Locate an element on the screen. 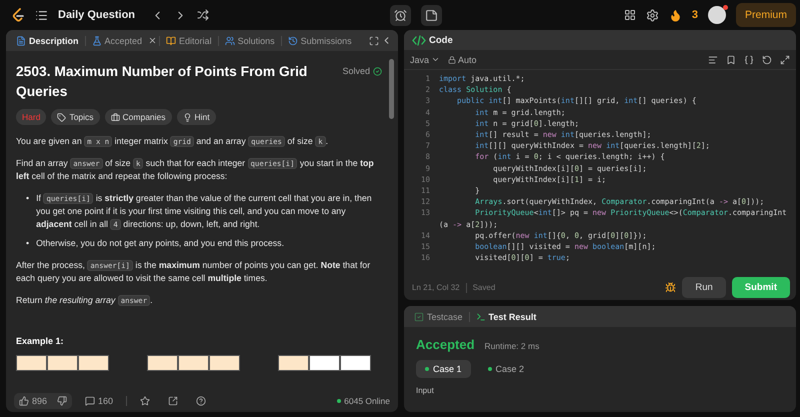 The height and width of the screenshot is (417, 800). expand-button is located at coordinates (785, 59).